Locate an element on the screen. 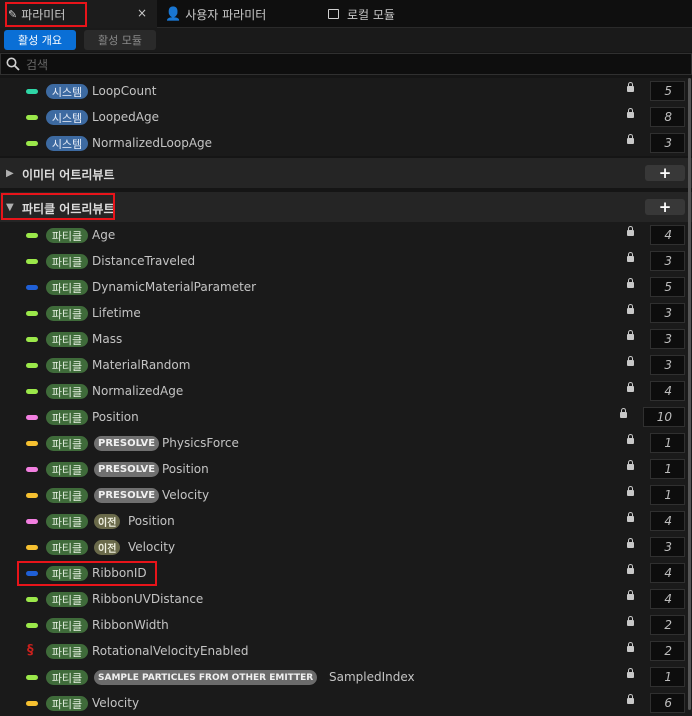 Image resolution: width=692 pixels, height=716 pixels. parameter-row: 파티클 PRESOLVE Position 1 is located at coordinates (346, 469).